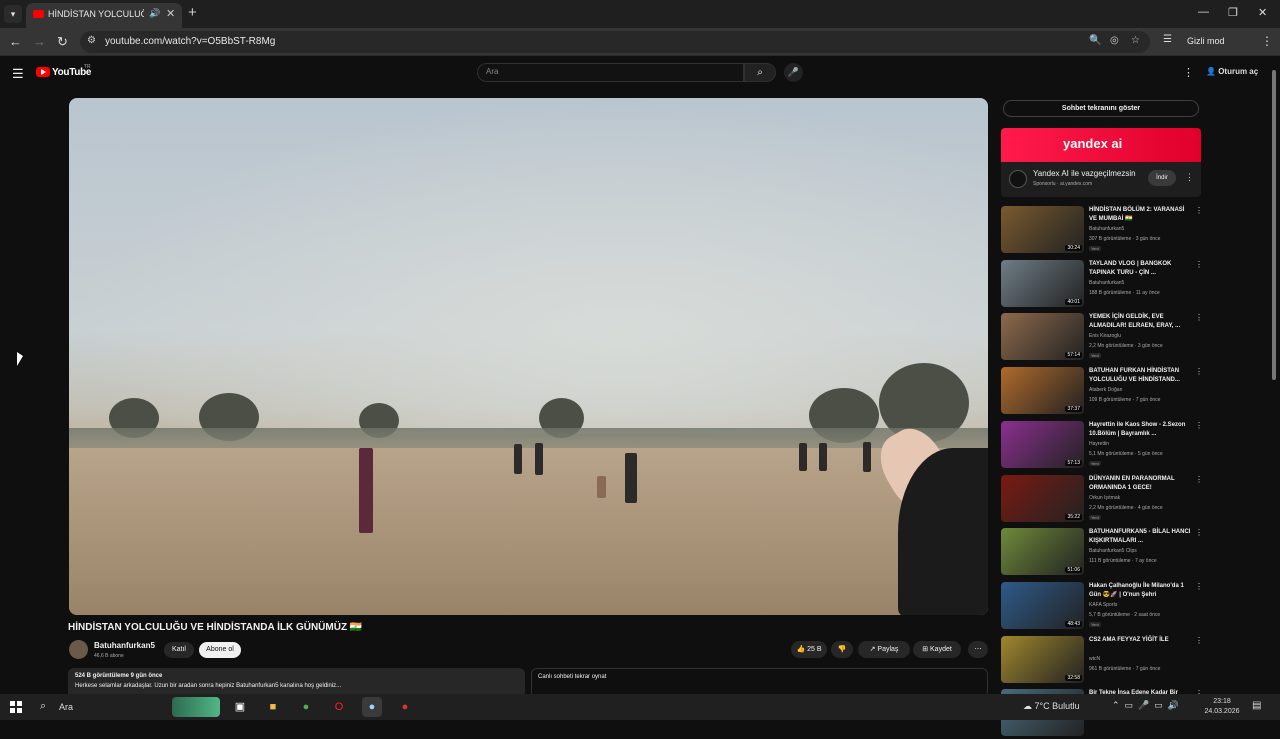 Image resolution: width=1280 pixels, height=739 pixels. I want to click on taskbar-search-label: Ara, so click(66, 707).